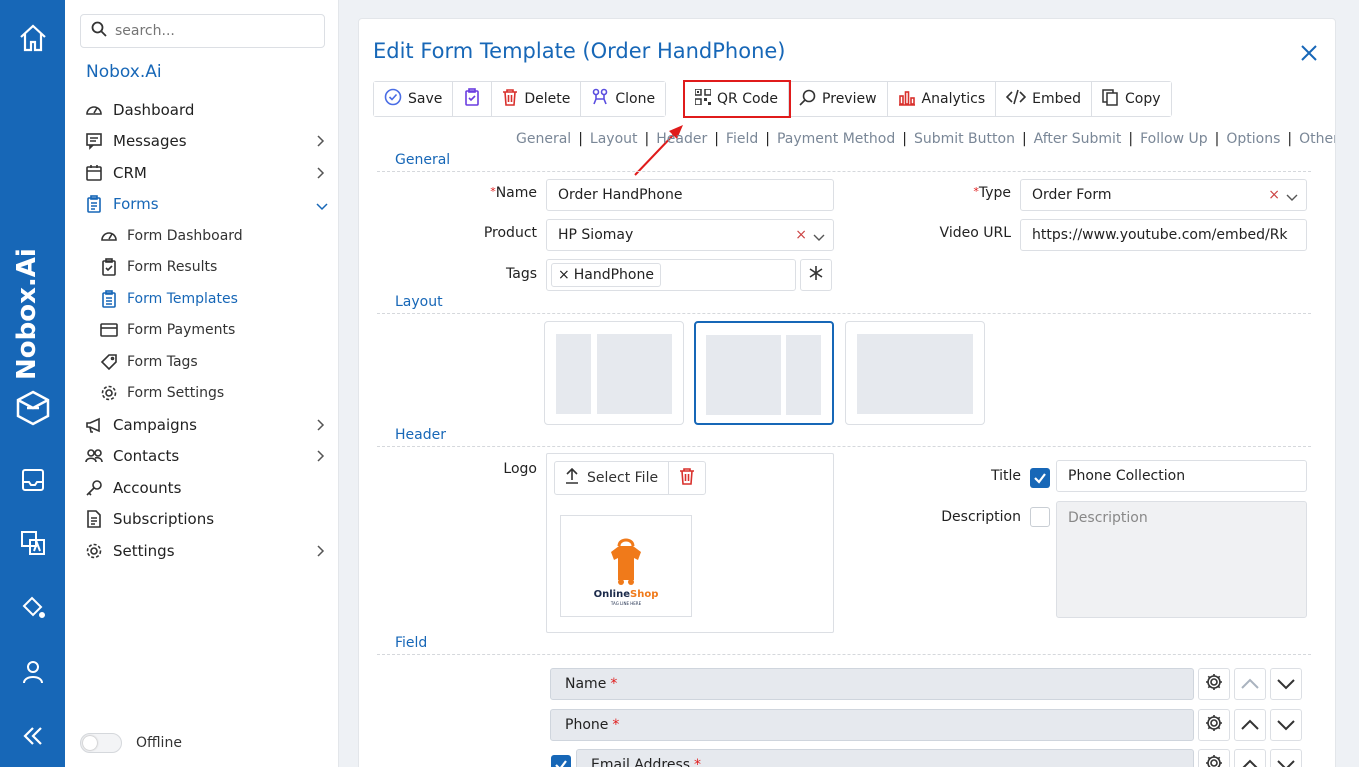 The image size is (1359, 767). Describe the element at coordinates (942, 99) in the screenshot. I see `analytics-button: Analytics` at that location.